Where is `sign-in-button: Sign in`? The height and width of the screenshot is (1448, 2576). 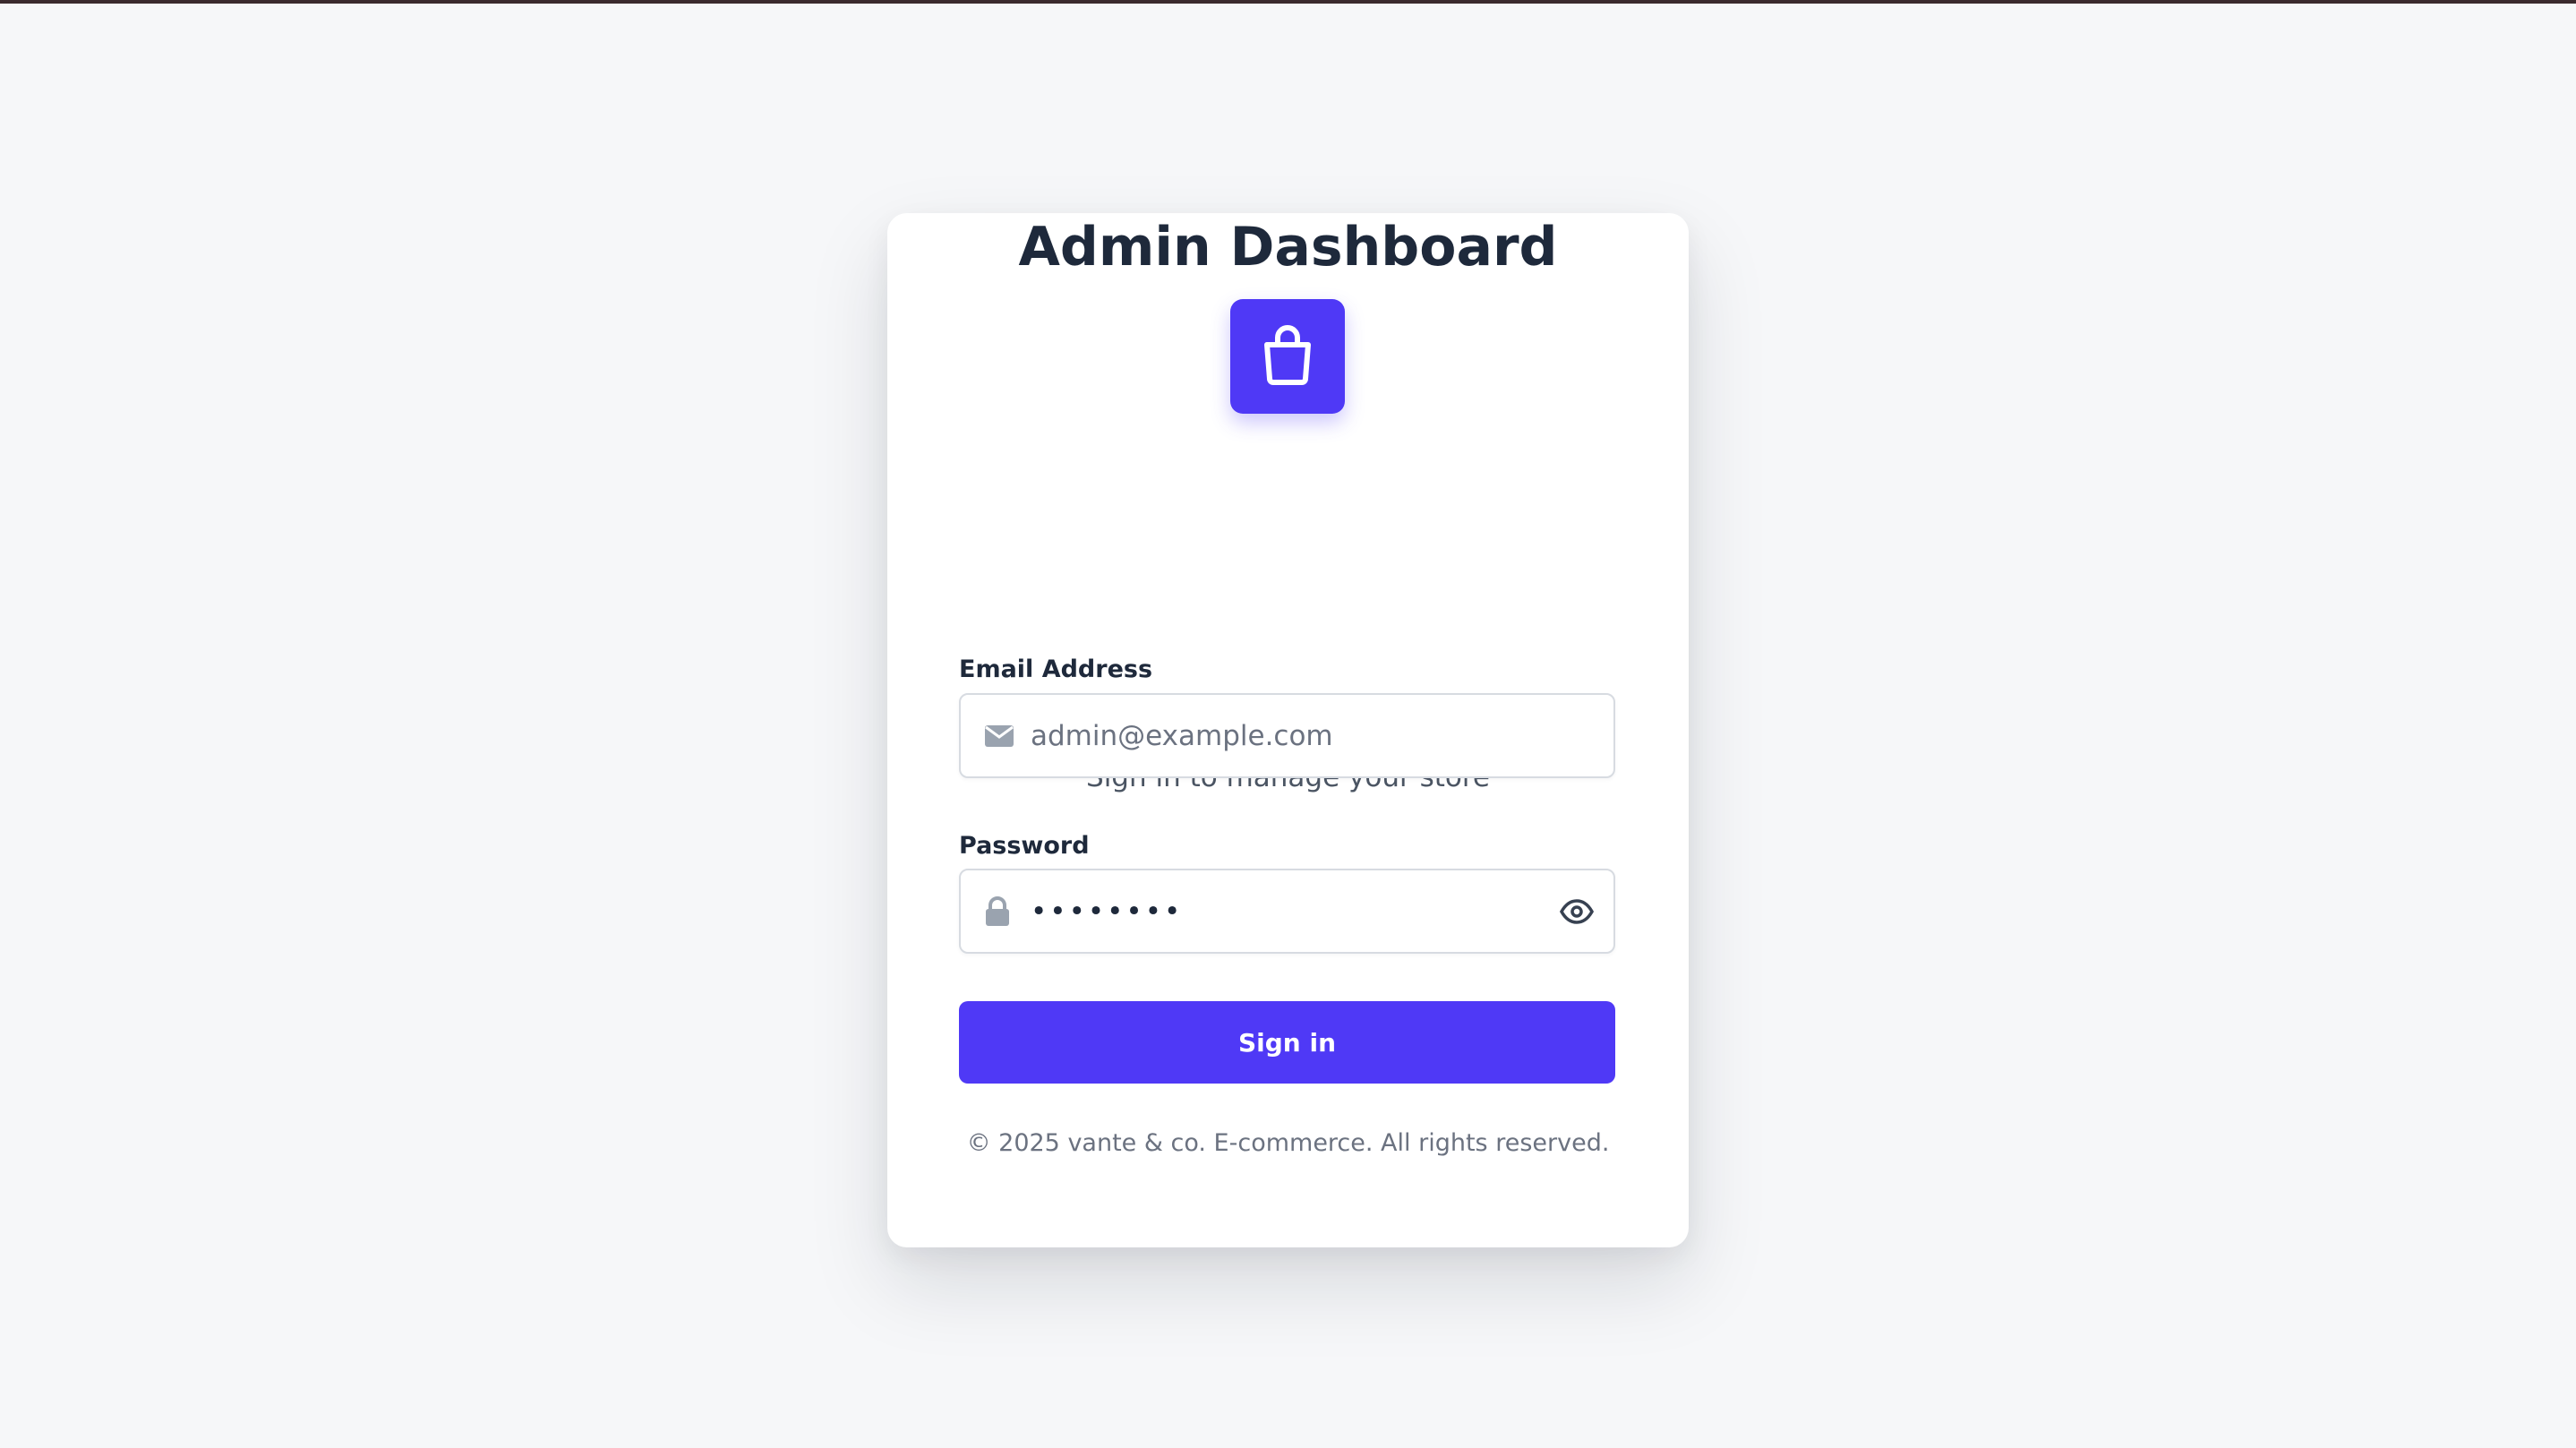 sign-in-button: Sign in is located at coordinates (1287, 1042).